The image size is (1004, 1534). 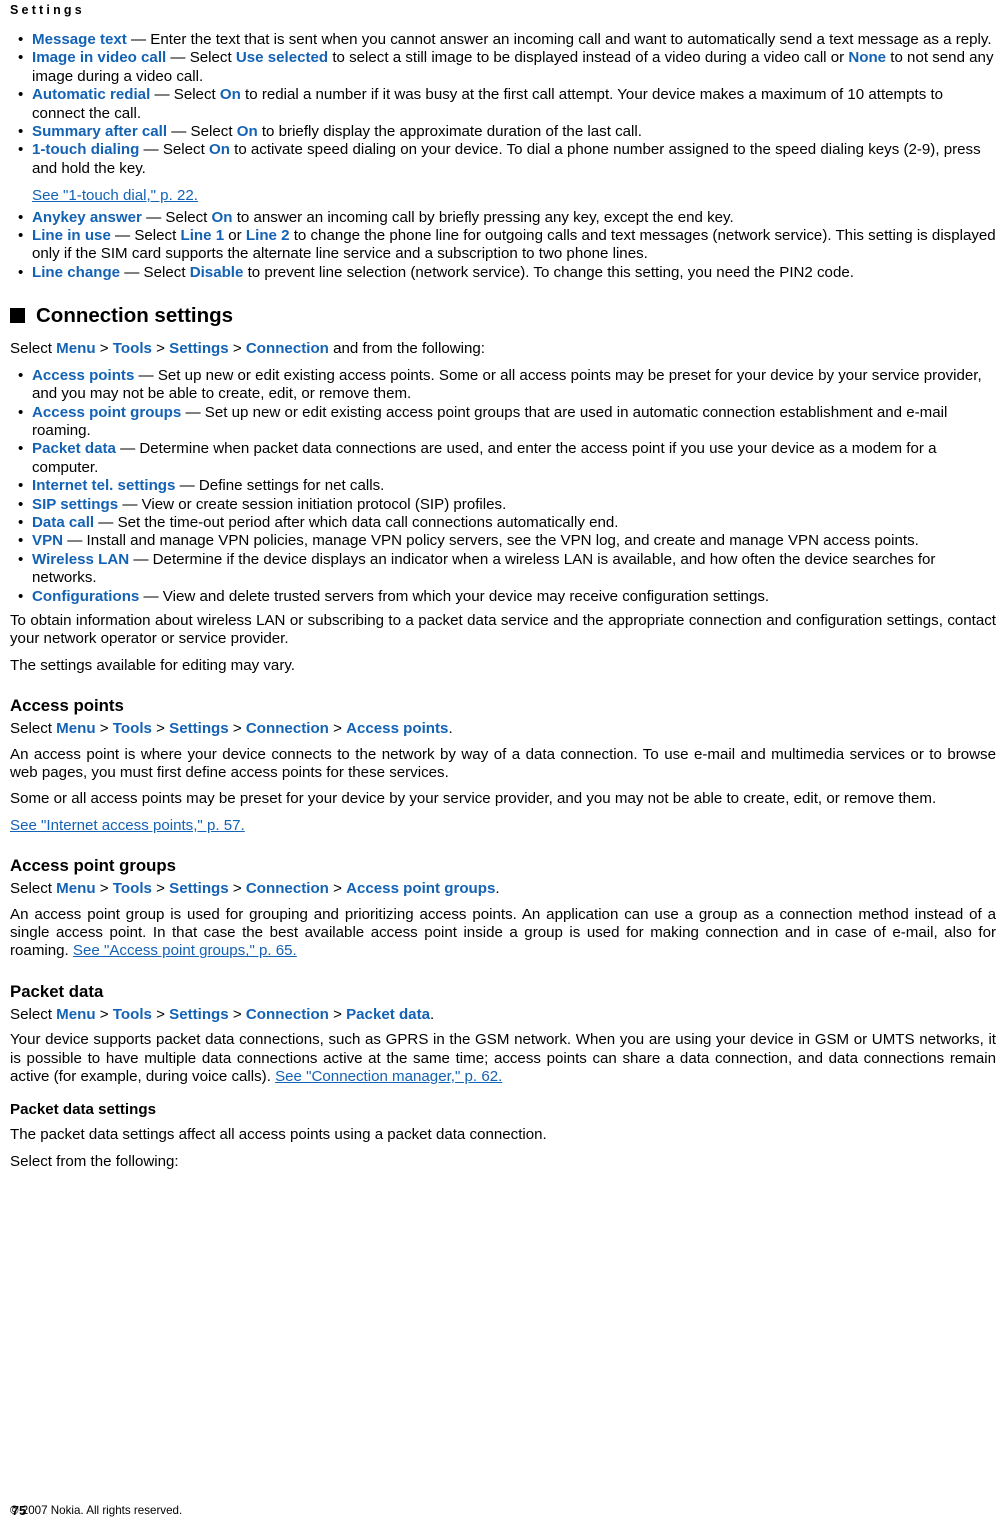 I want to click on xref-internet-access-points: See "Internet access points," p. 57., so click(x=127, y=825).